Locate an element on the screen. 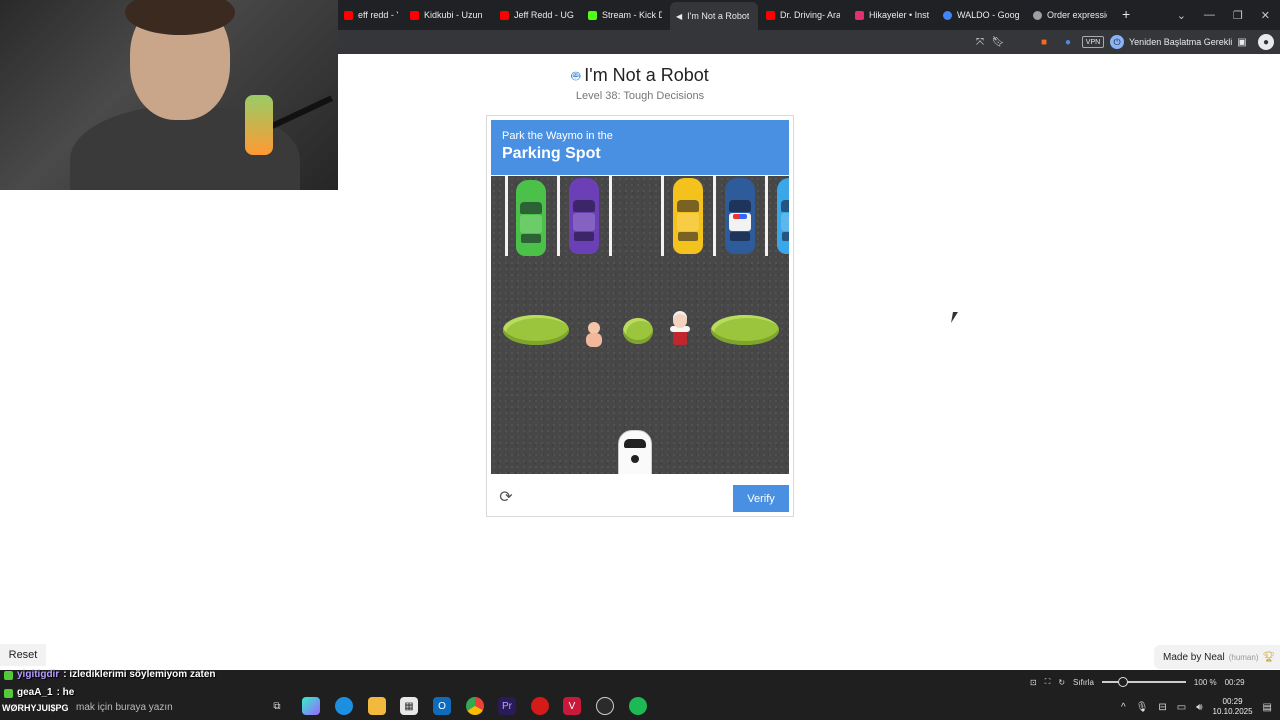 This screenshot has height=720, width=1280. made-by-badge: Made by Neal (human) 🏆︎ is located at coordinates (1217, 657).